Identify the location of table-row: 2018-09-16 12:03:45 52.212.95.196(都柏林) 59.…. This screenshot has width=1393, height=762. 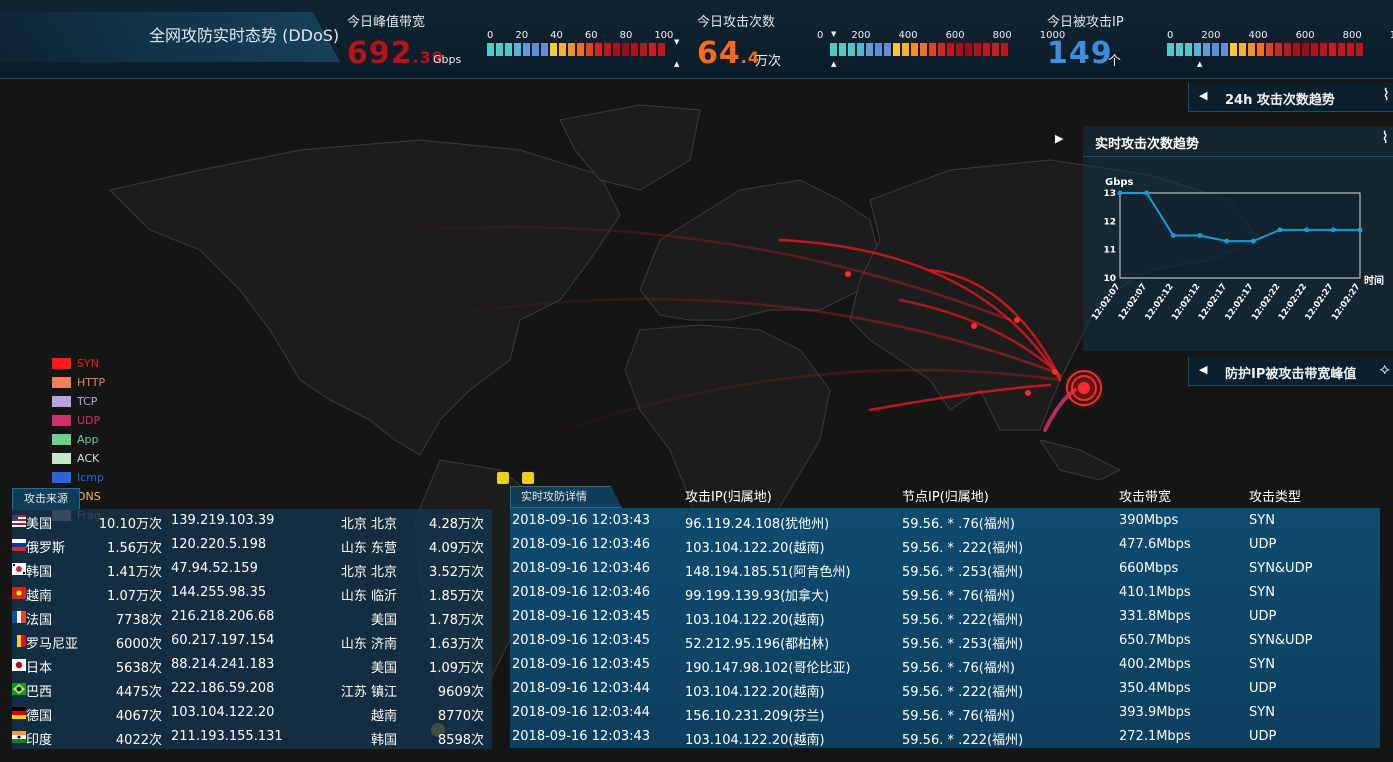
(945, 640).